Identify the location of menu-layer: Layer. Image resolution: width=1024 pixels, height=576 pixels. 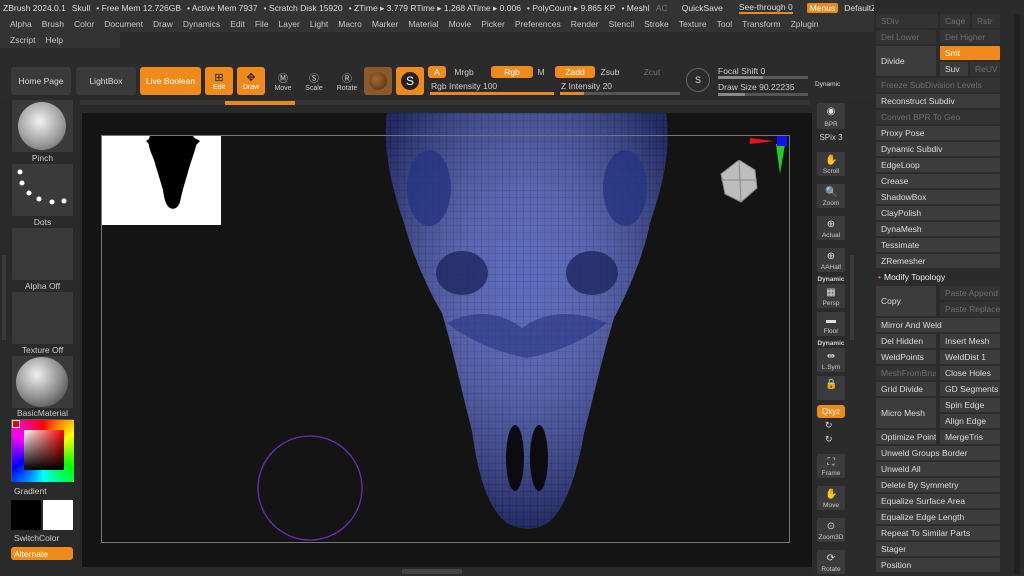
(289, 24).